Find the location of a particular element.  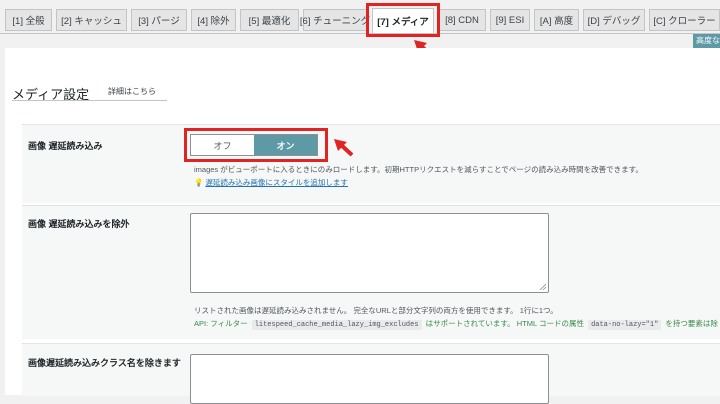

tab-debug: [D] デバッグ is located at coordinates (614, 20).